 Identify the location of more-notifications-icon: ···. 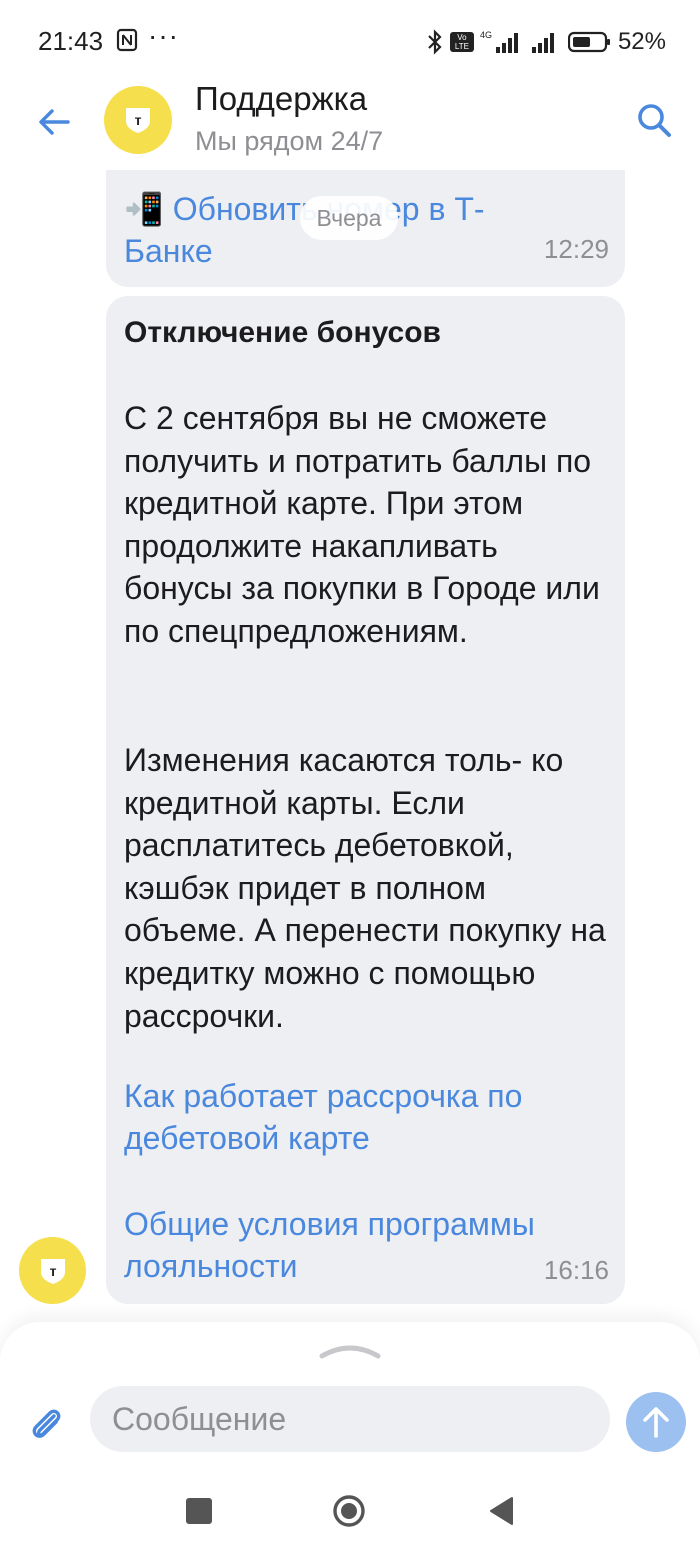
(163, 35).